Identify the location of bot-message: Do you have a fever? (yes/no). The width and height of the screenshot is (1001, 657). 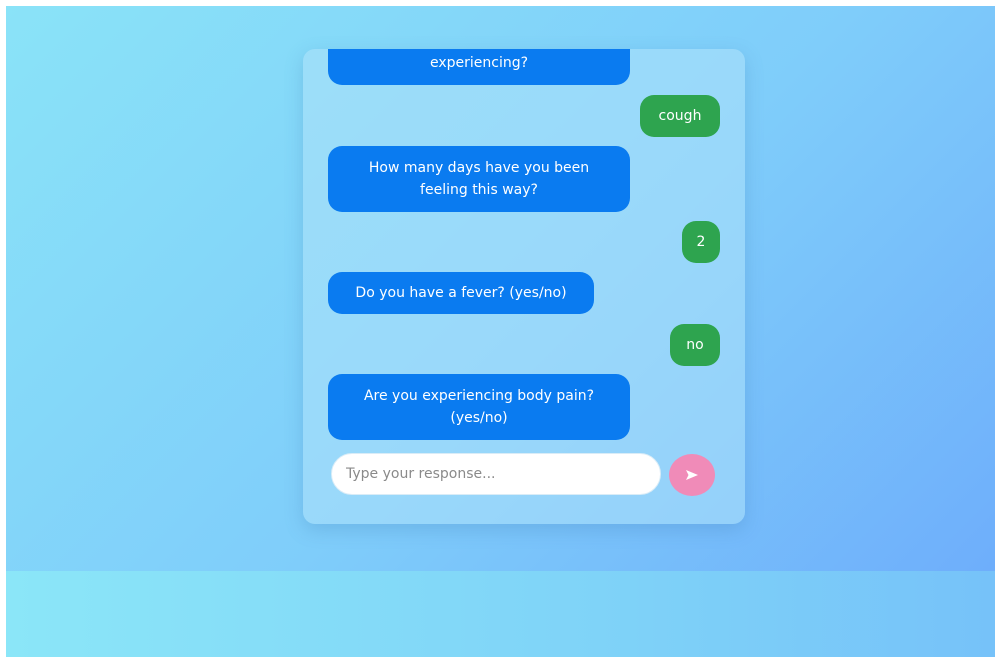
(461, 293).